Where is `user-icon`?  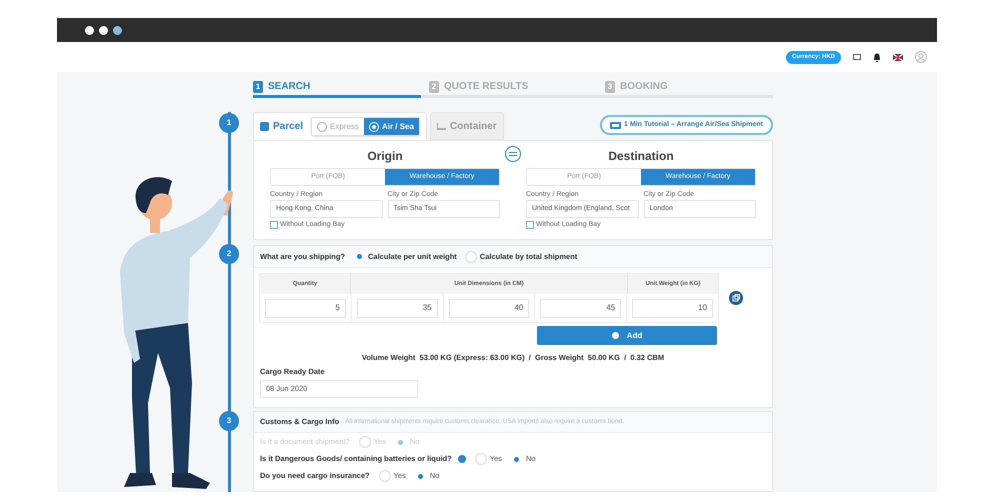 user-icon is located at coordinates (921, 57).